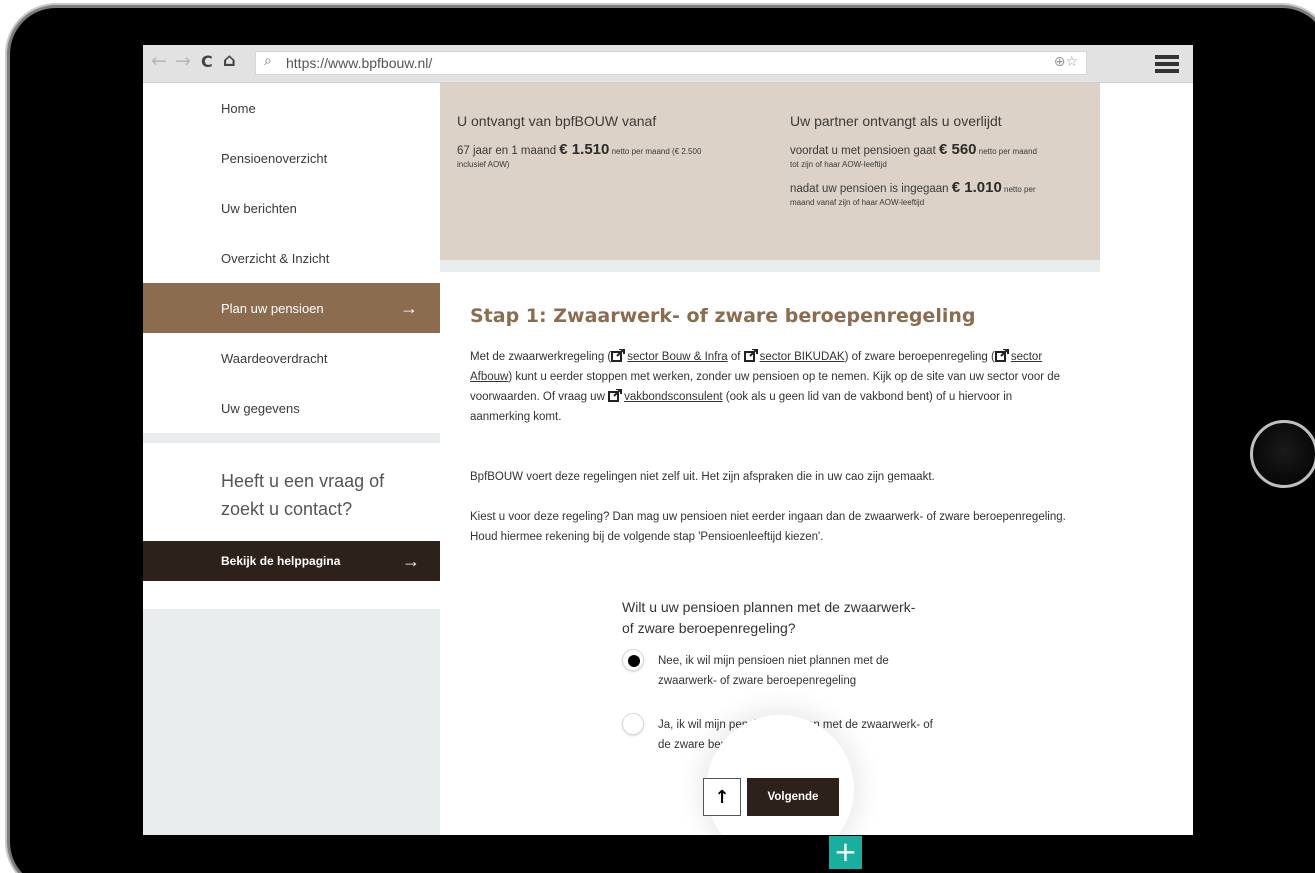  I want to click on section-divider, so click(770, 266).